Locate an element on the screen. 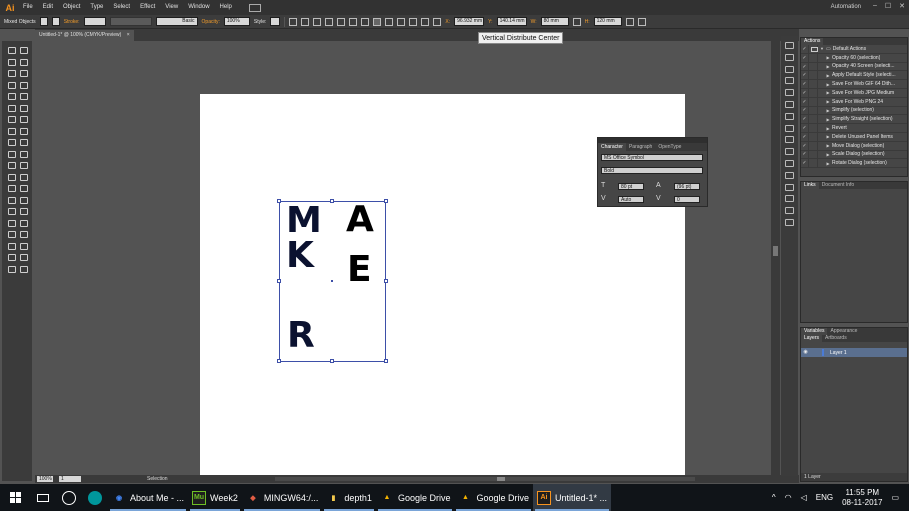 The height and width of the screenshot is (511, 909). tab-variables: Variables is located at coordinates (814, 331).